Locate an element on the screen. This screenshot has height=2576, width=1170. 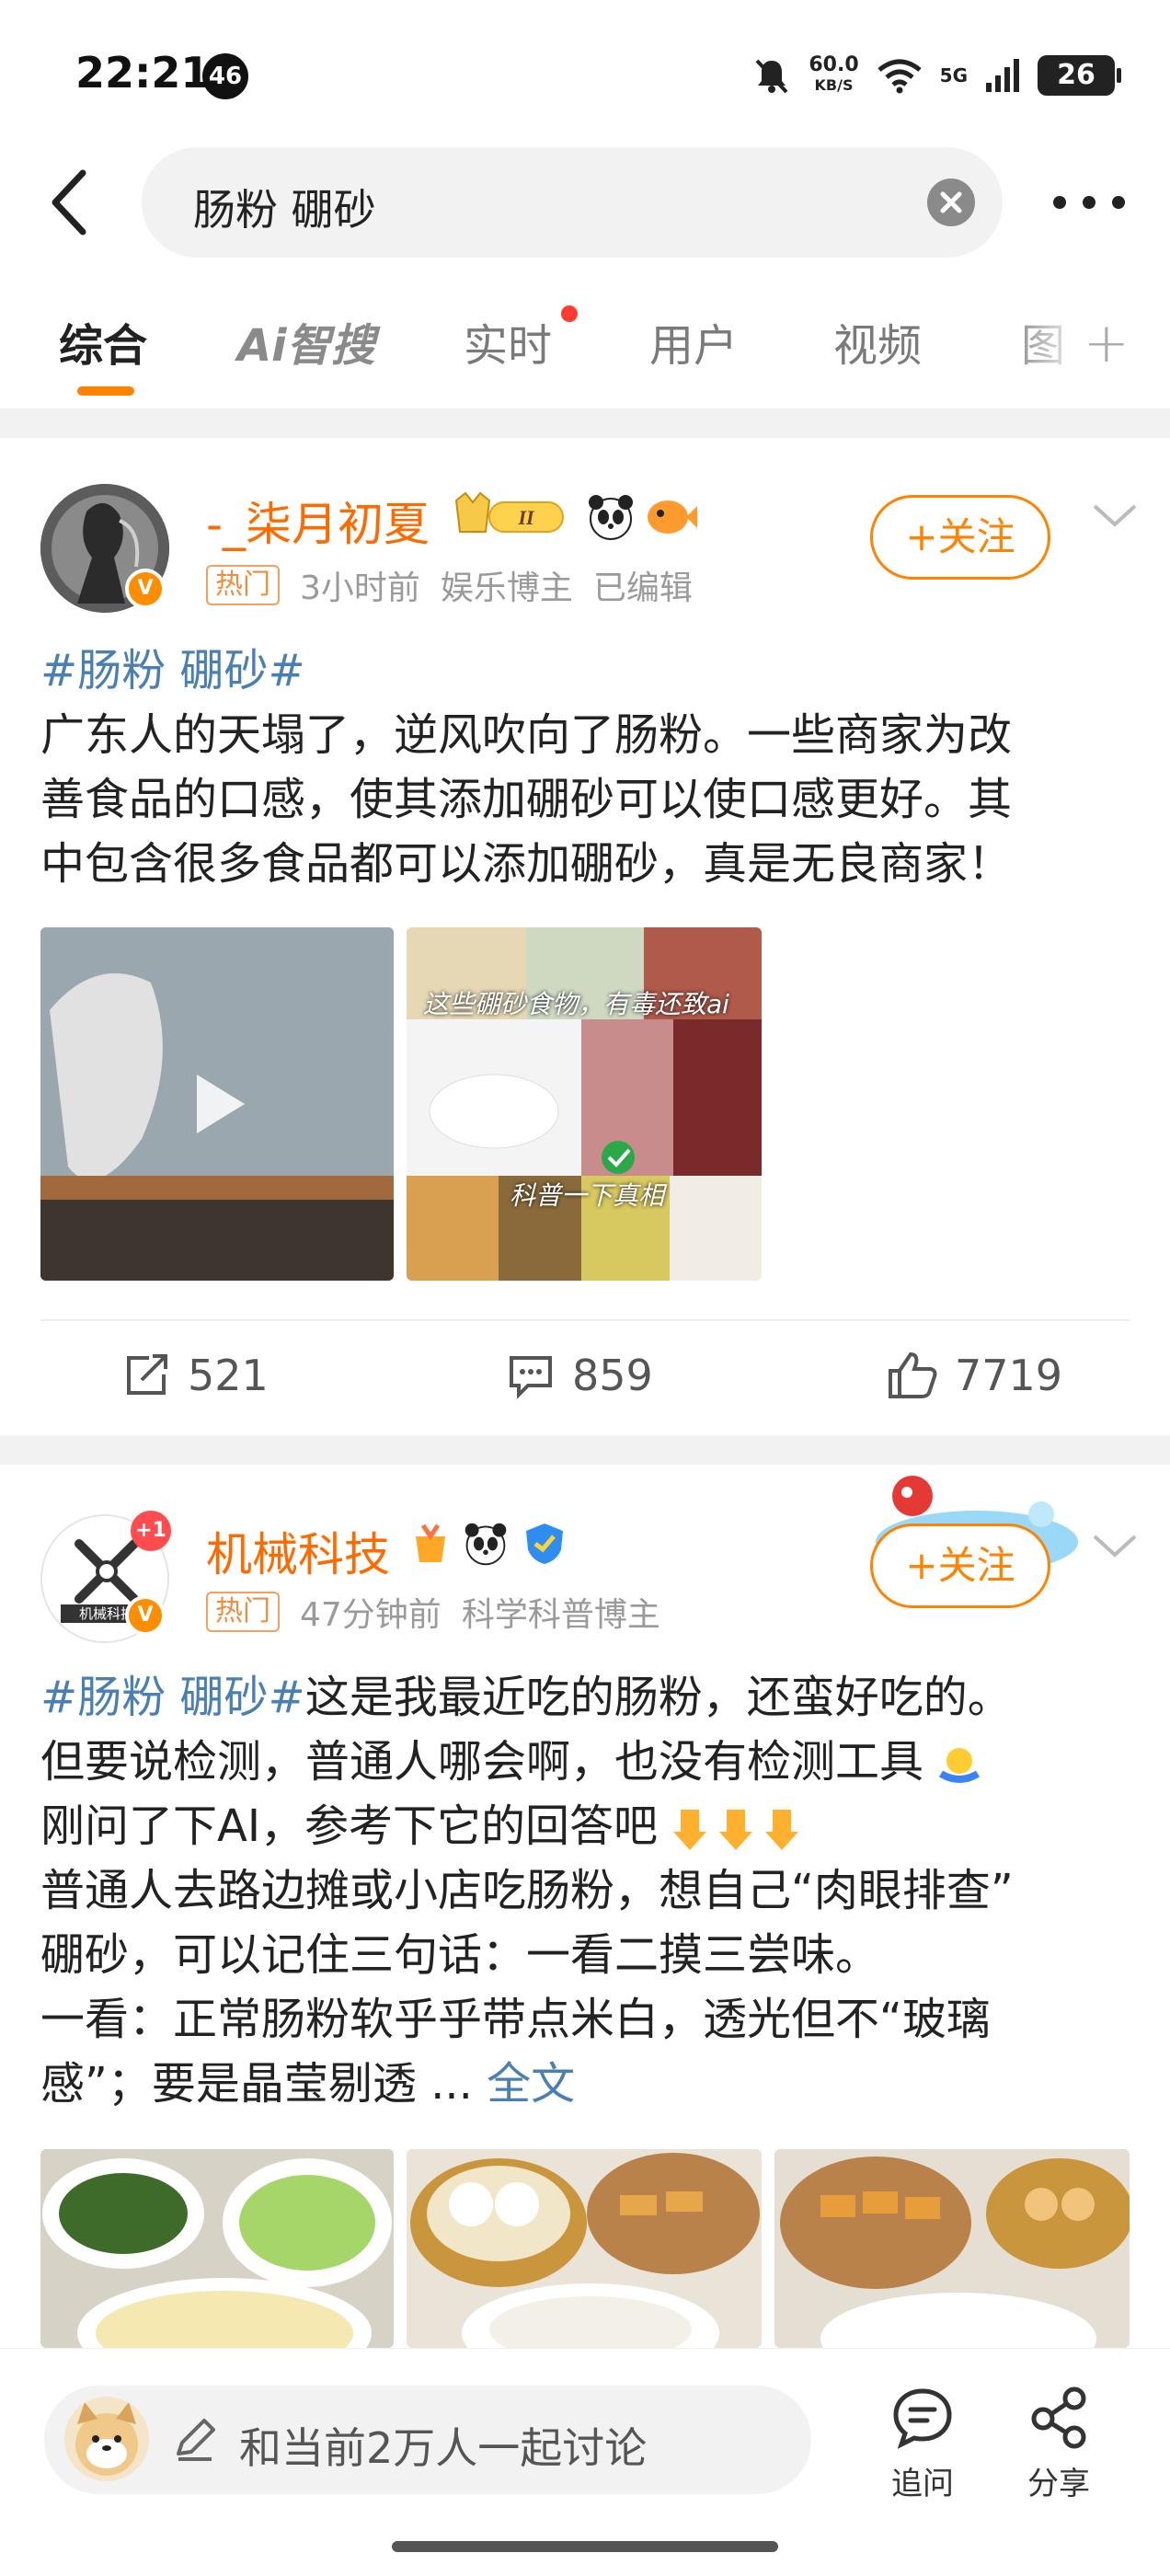
wifi-icon is located at coordinates (900, 76).